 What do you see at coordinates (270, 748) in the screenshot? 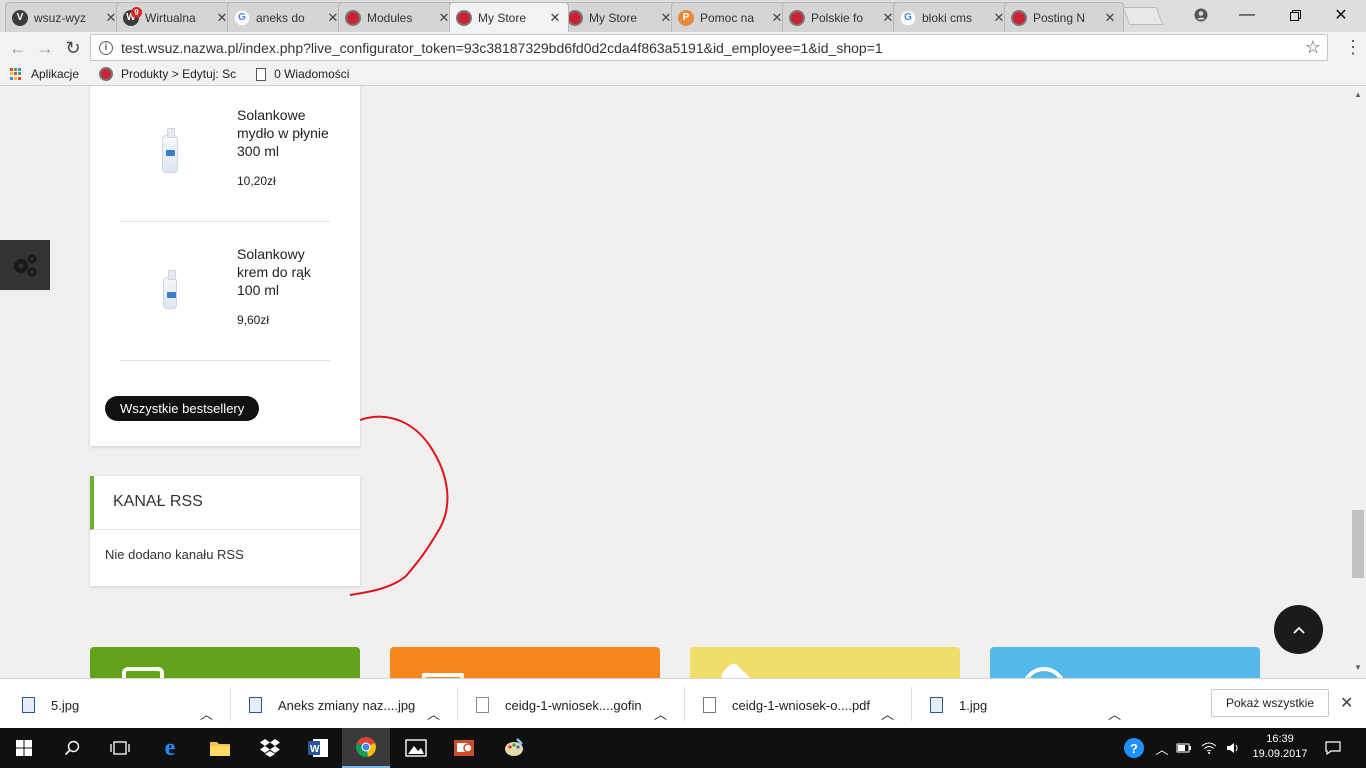
I see `dropbox-icon` at bounding box center [270, 748].